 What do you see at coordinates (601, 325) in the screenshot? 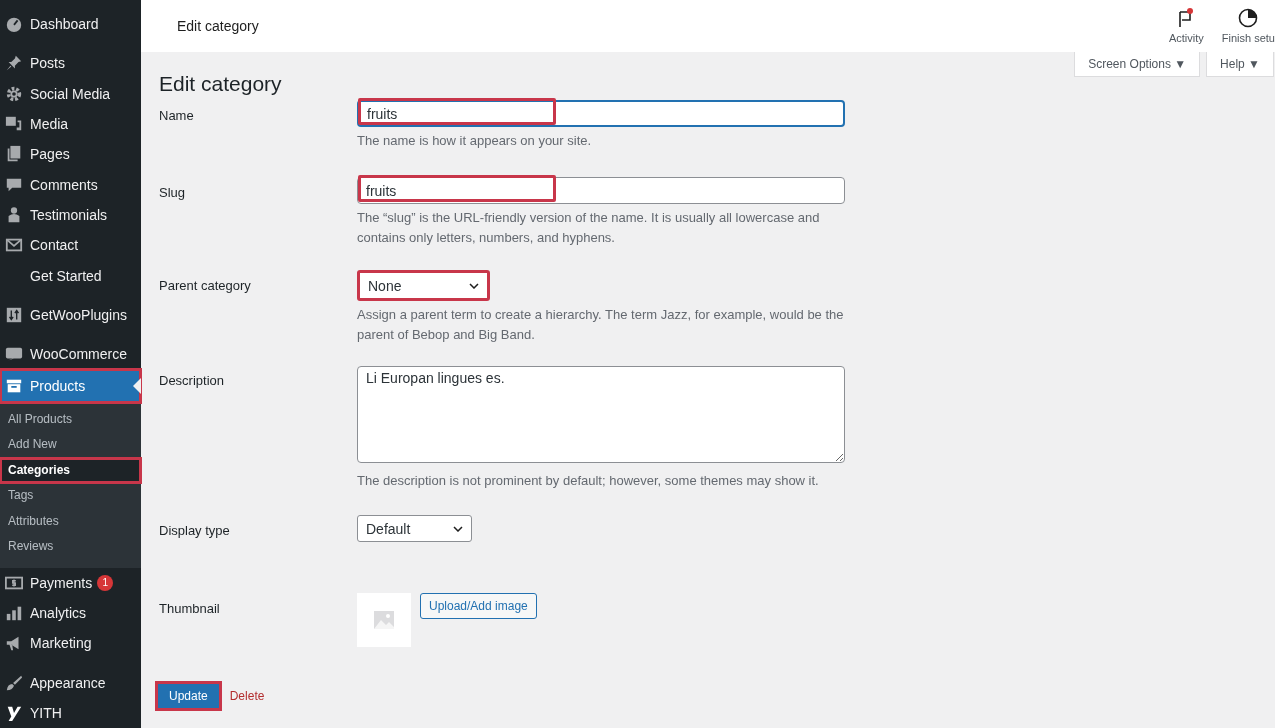
I see `field-description: Assign a parent term to create a hierarchy. The term Jazz, for example, would be the parent of Bebop and Big Band.` at bounding box center [601, 325].